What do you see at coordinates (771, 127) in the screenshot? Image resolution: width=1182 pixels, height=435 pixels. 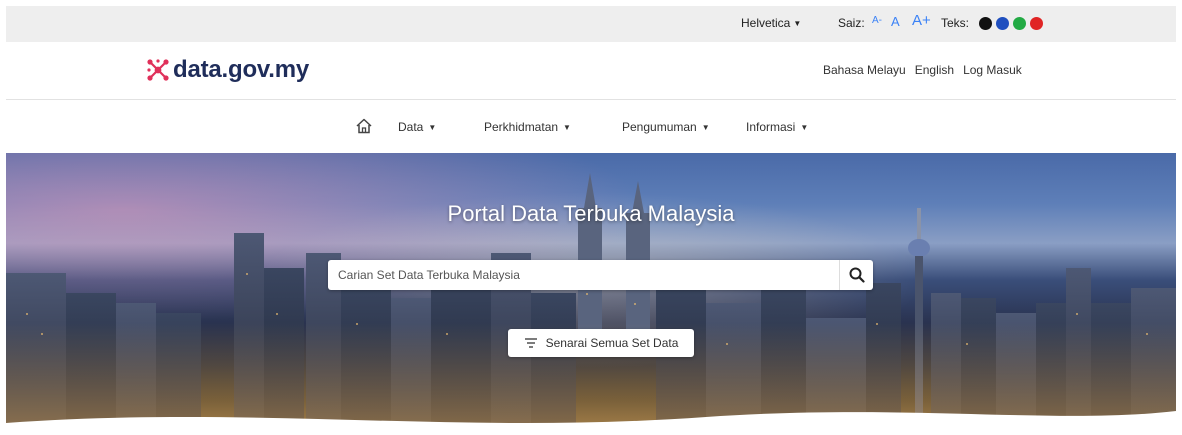 I see `nav-item-label: Informasi` at bounding box center [771, 127].